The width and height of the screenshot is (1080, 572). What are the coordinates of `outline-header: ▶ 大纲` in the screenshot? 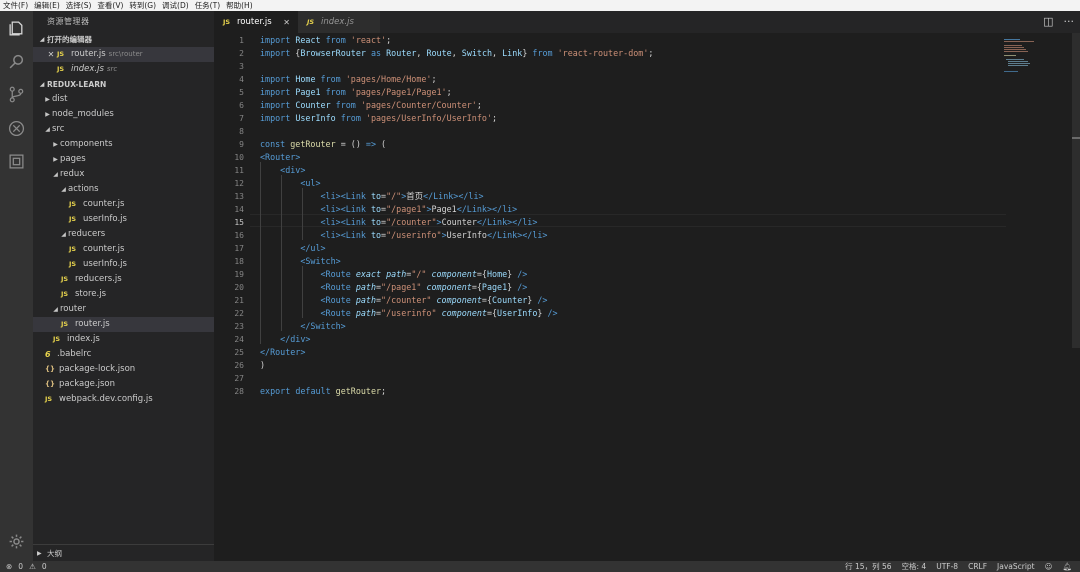 It's located at (123, 552).